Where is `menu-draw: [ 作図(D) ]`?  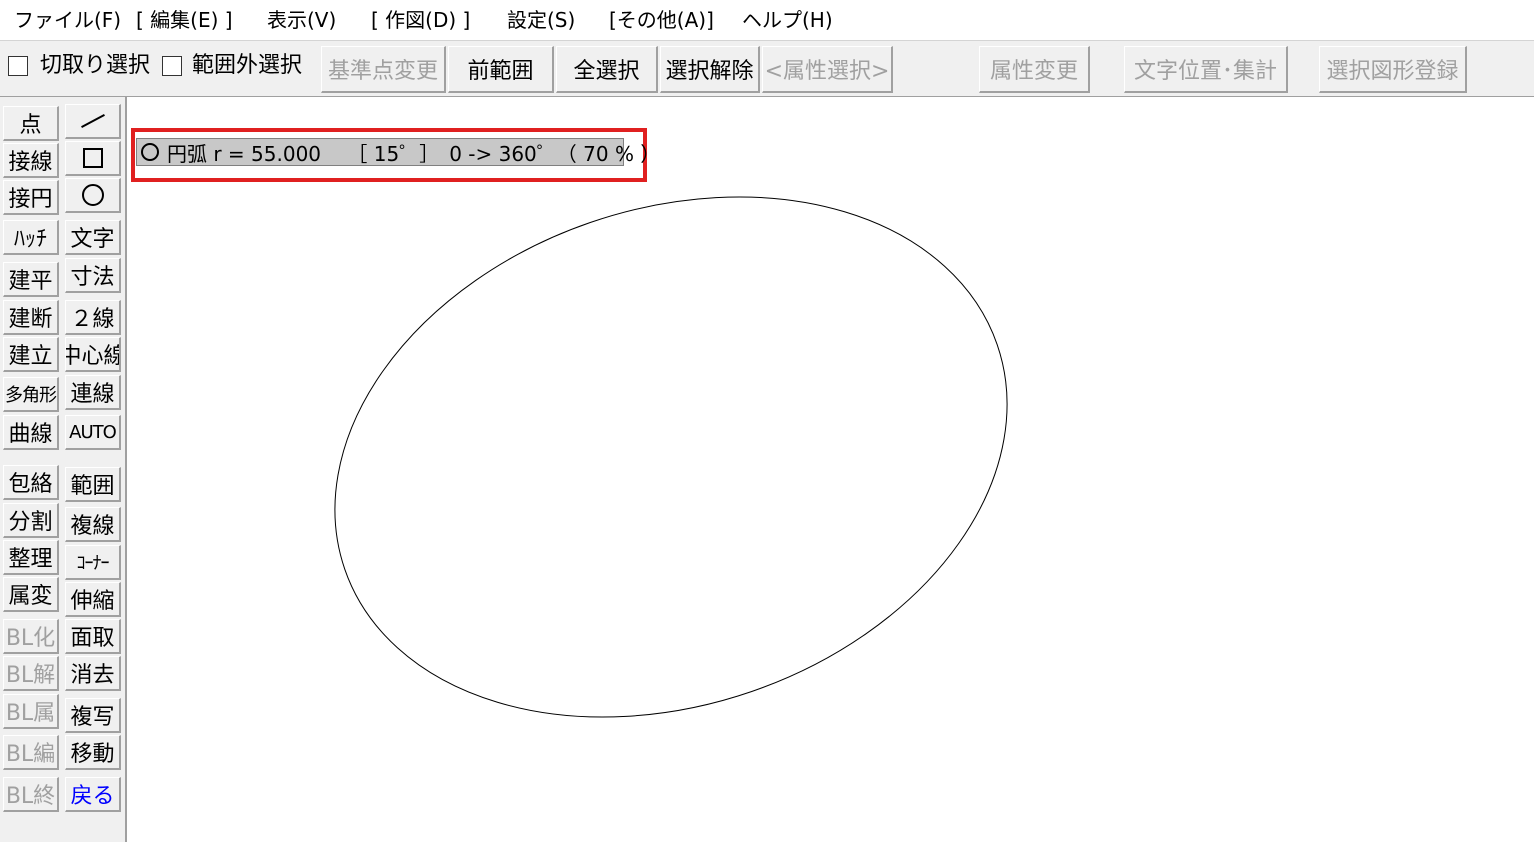
menu-draw: [ 作図(D) ] is located at coordinates (420, 20).